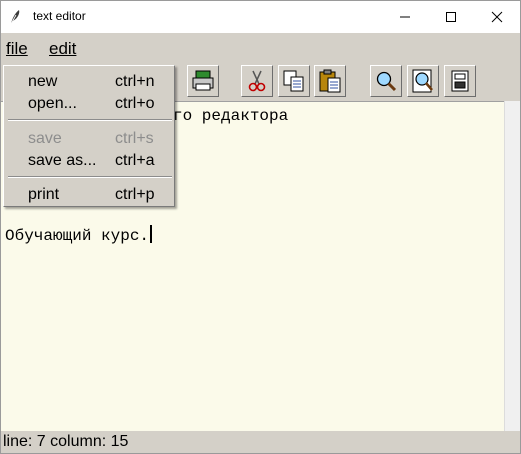 The image size is (521, 454). I want to click on find-button, so click(386, 81).